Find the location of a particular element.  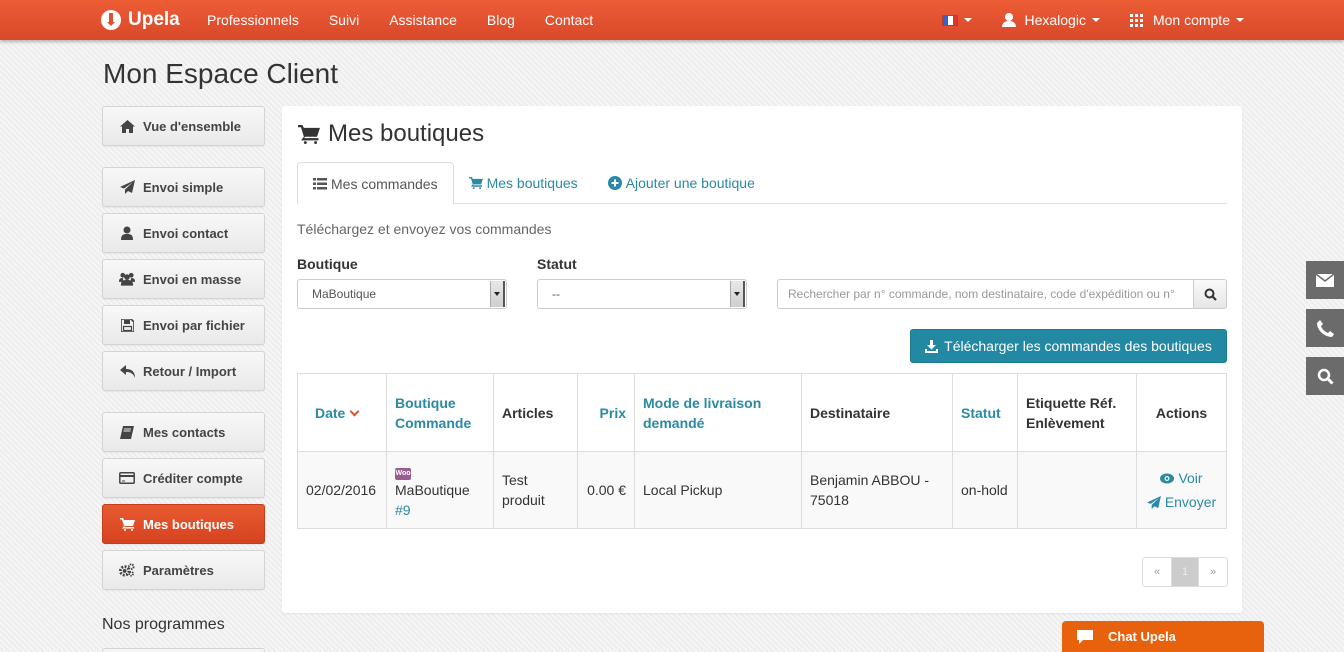

cell-destinataire: Benjamin ABBOU - 75018 is located at coordinates (877, 490).